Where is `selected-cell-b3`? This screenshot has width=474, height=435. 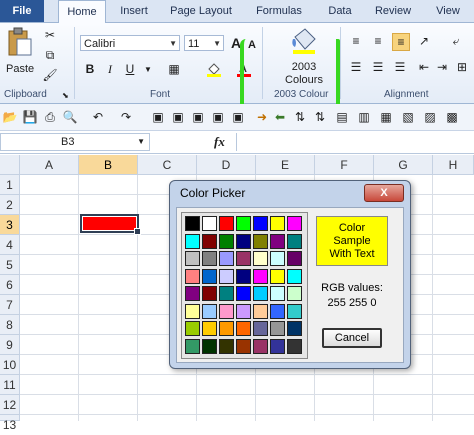 selected-cell-b3 is located at coordinates (110, 224).